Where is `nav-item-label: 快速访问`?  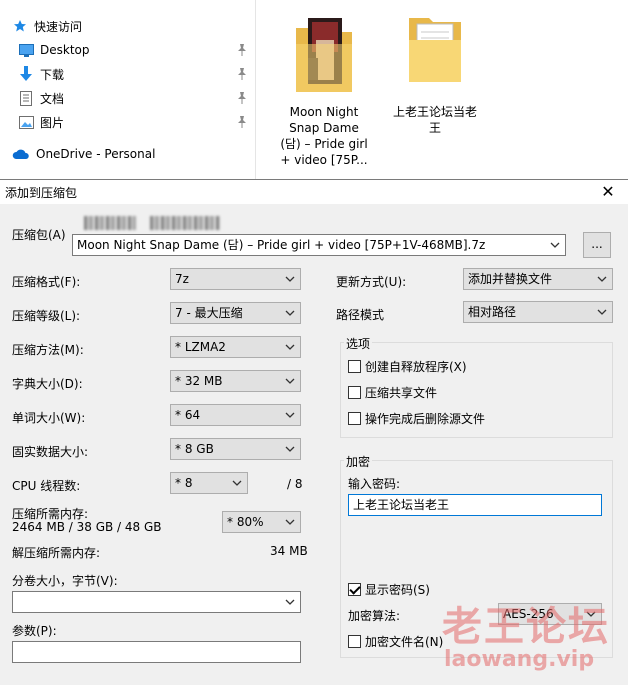 nav-item-label: 快速访问 is located at coordinates (58, 26).